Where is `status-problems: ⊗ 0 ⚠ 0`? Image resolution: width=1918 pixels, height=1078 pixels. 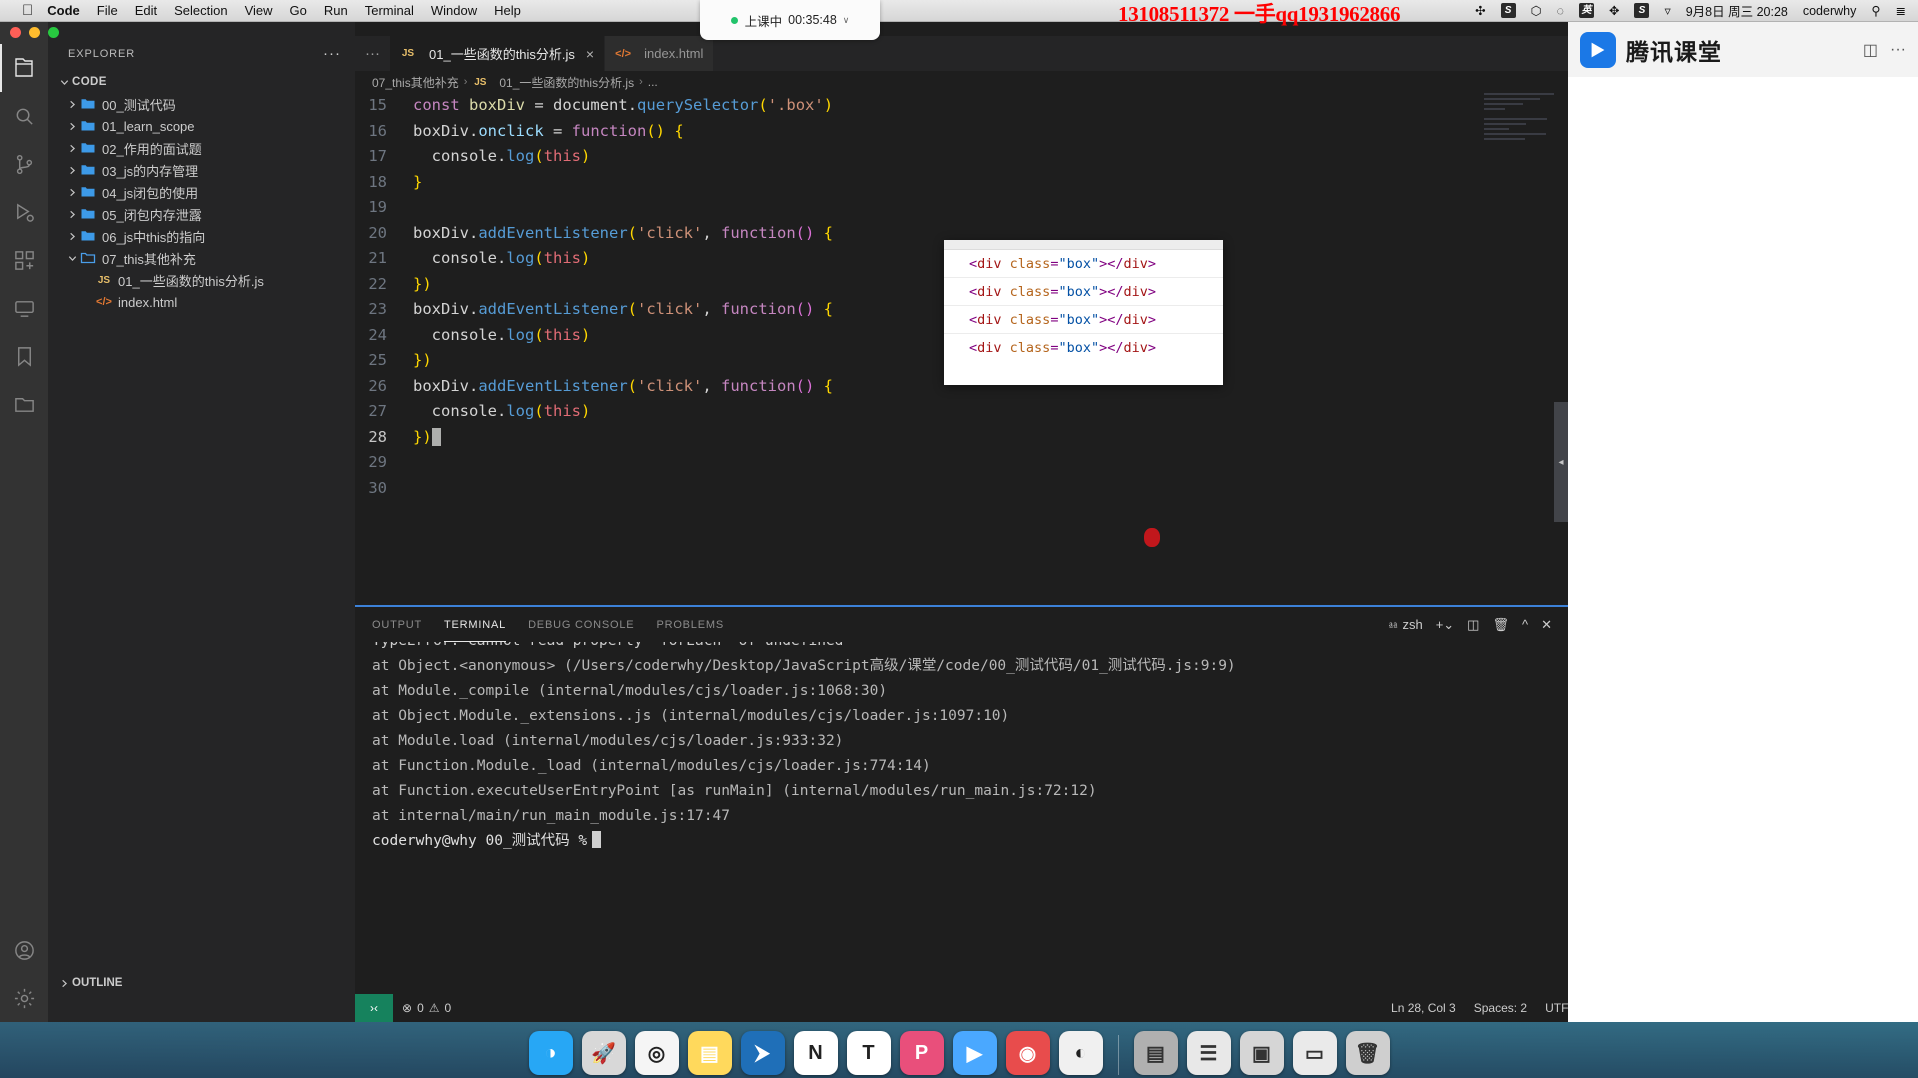 status-problems: ⊗ 0 ⚠ 0 is located at coordinates (426, 1008).